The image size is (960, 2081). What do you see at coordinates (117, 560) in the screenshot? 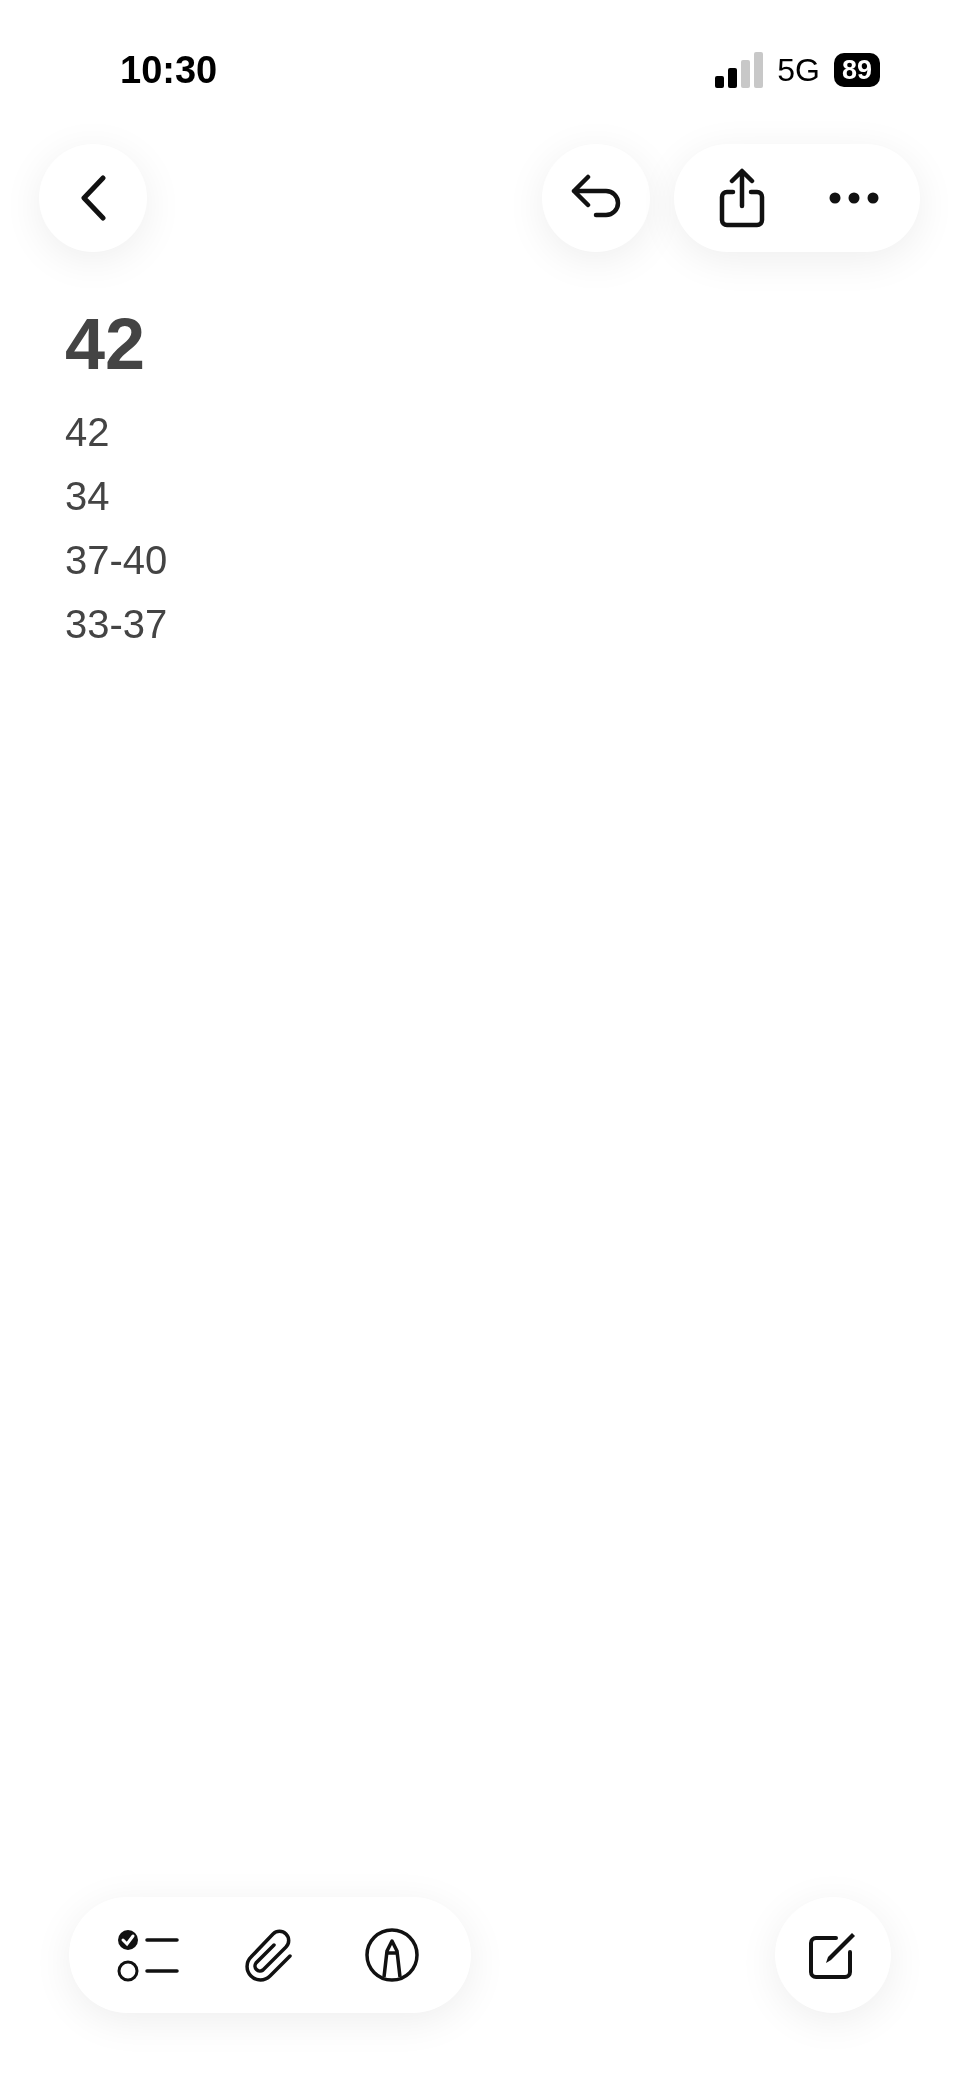
I see `note-line: 37-40` at bounding box center [117, 560].